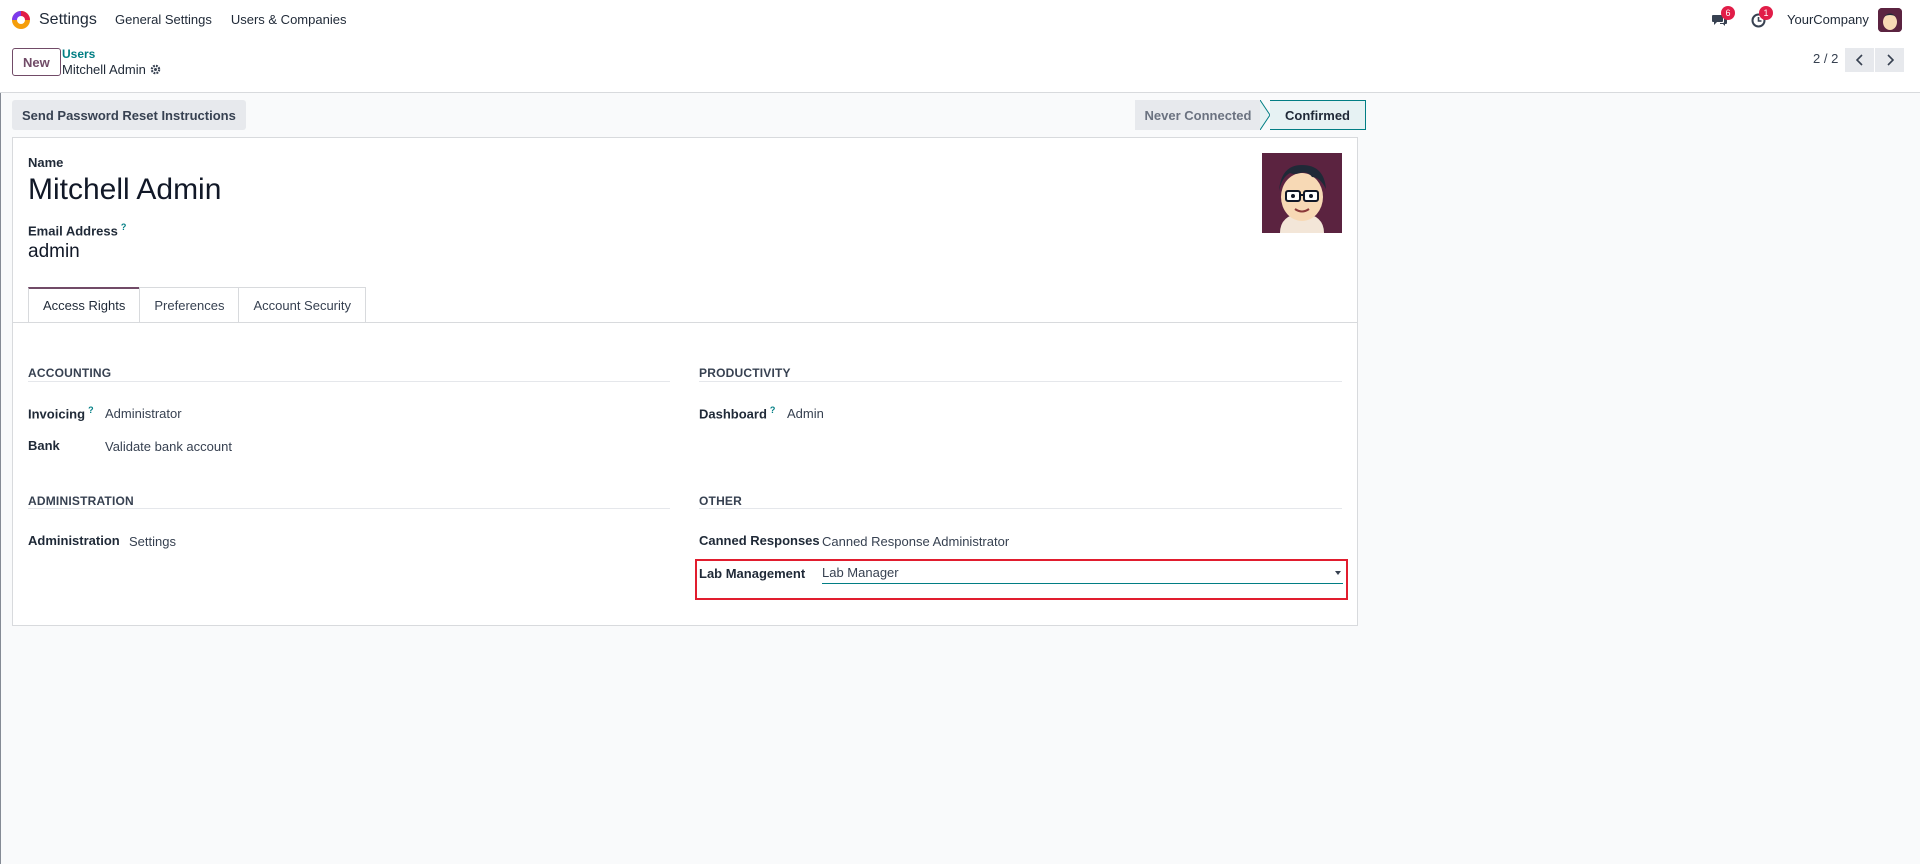 The height and width of the screenshot is (864, 1920). I want to click on breadcrumb-current: Mitchell Admin, so click(111, 69).